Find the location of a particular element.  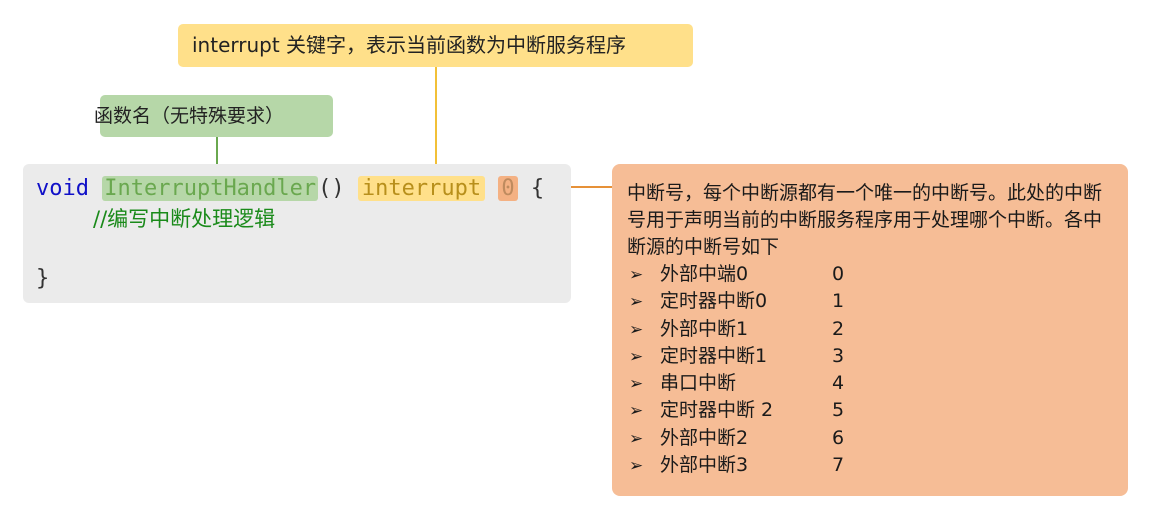

list-item: ➢ 定时器中断0 1 is located at coordinates (870, 301).